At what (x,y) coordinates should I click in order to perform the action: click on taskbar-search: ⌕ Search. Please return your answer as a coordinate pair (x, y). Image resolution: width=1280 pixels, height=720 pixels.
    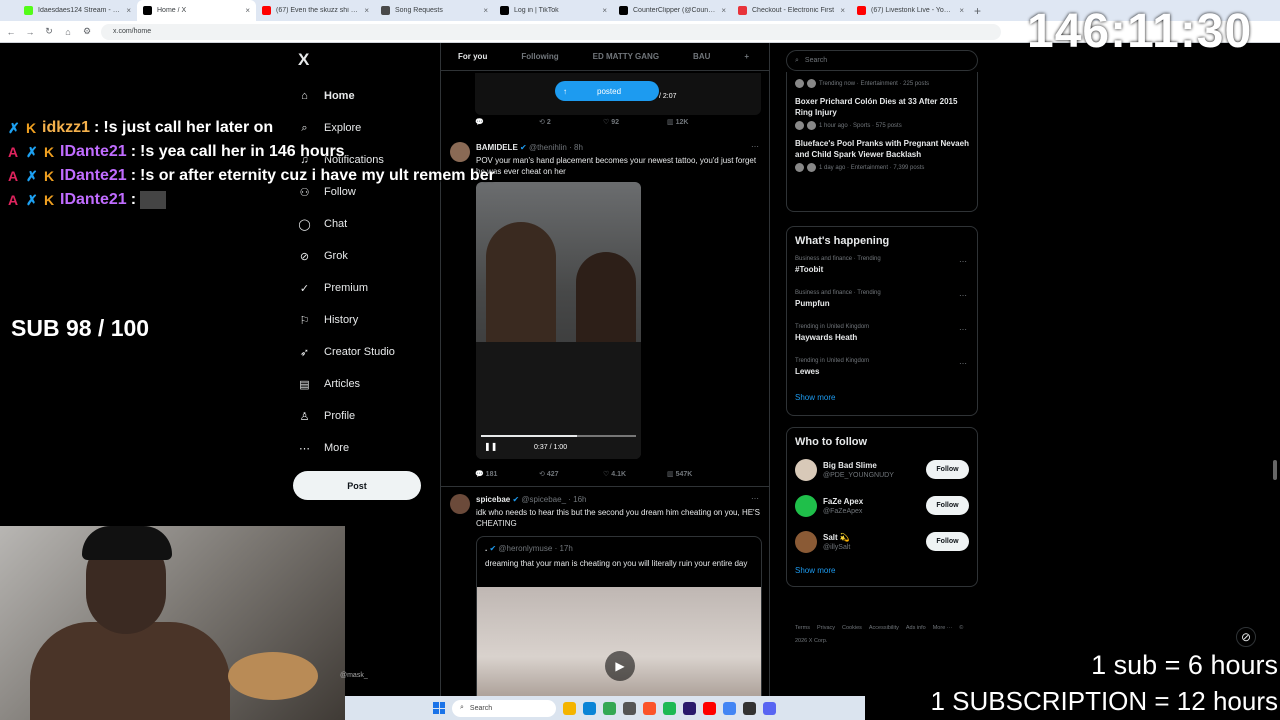
    Looking at the image, I should click on (504, 708).